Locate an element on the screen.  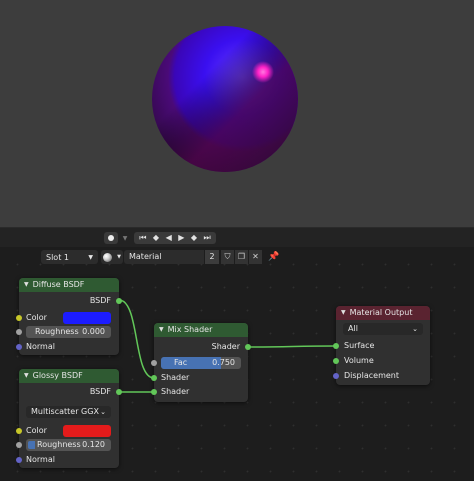
playback-controls: ⏮ ◆ ◀ ▶ ◆ ⏭ is located at coordinates (175, 238).